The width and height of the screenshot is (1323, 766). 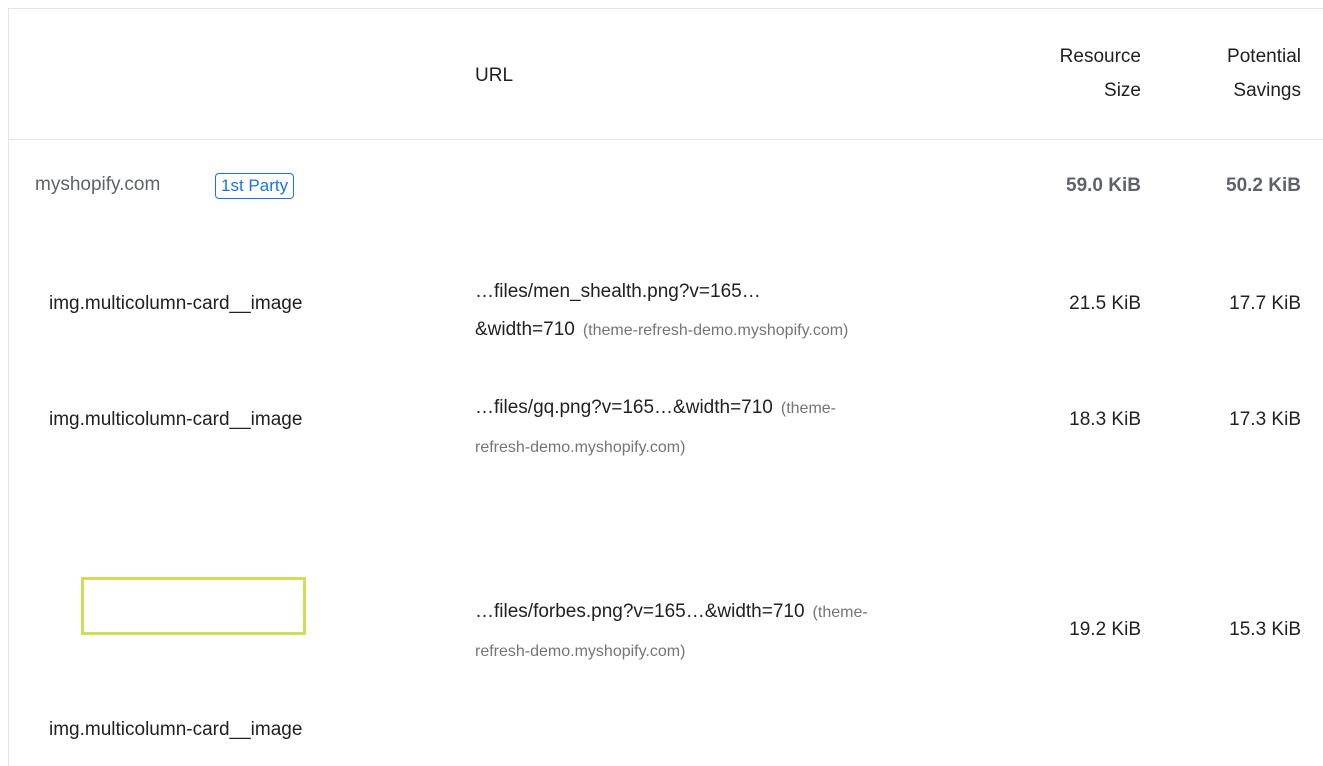 What do you see at coordinates (193, 606) in the screenshot?
I see `image-thumbnail` at bounding box center [193, 606].